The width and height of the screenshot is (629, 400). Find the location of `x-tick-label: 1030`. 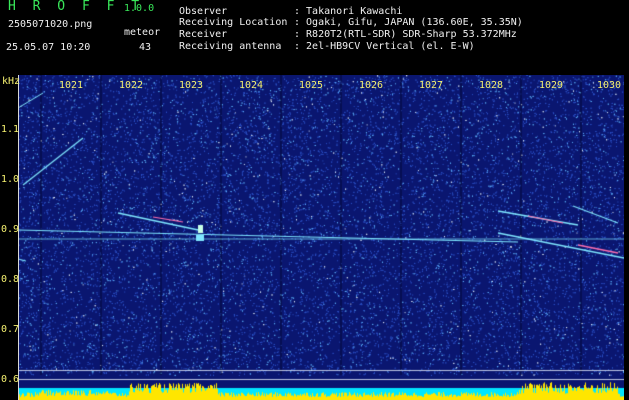

x-tick-label: 1030 is located at coordinates (609, 85).